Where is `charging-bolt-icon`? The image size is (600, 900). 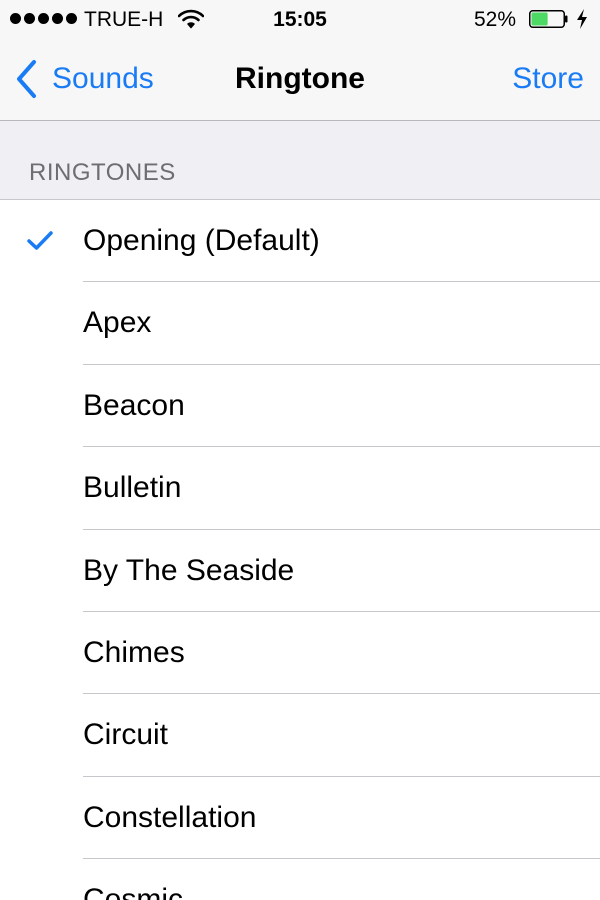 charging-bolt-icon is located at coordinates (582, 19).